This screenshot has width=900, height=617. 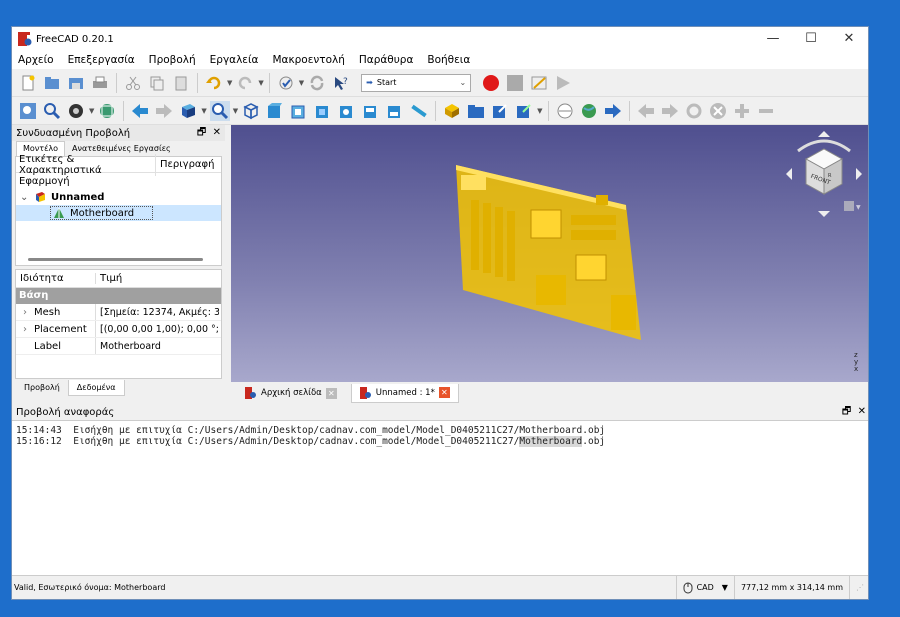 What do you see at coordinates (96, 388) in the screenshot?
I see `tab-data: Δεδομένα` at bounding box center [96, 388].